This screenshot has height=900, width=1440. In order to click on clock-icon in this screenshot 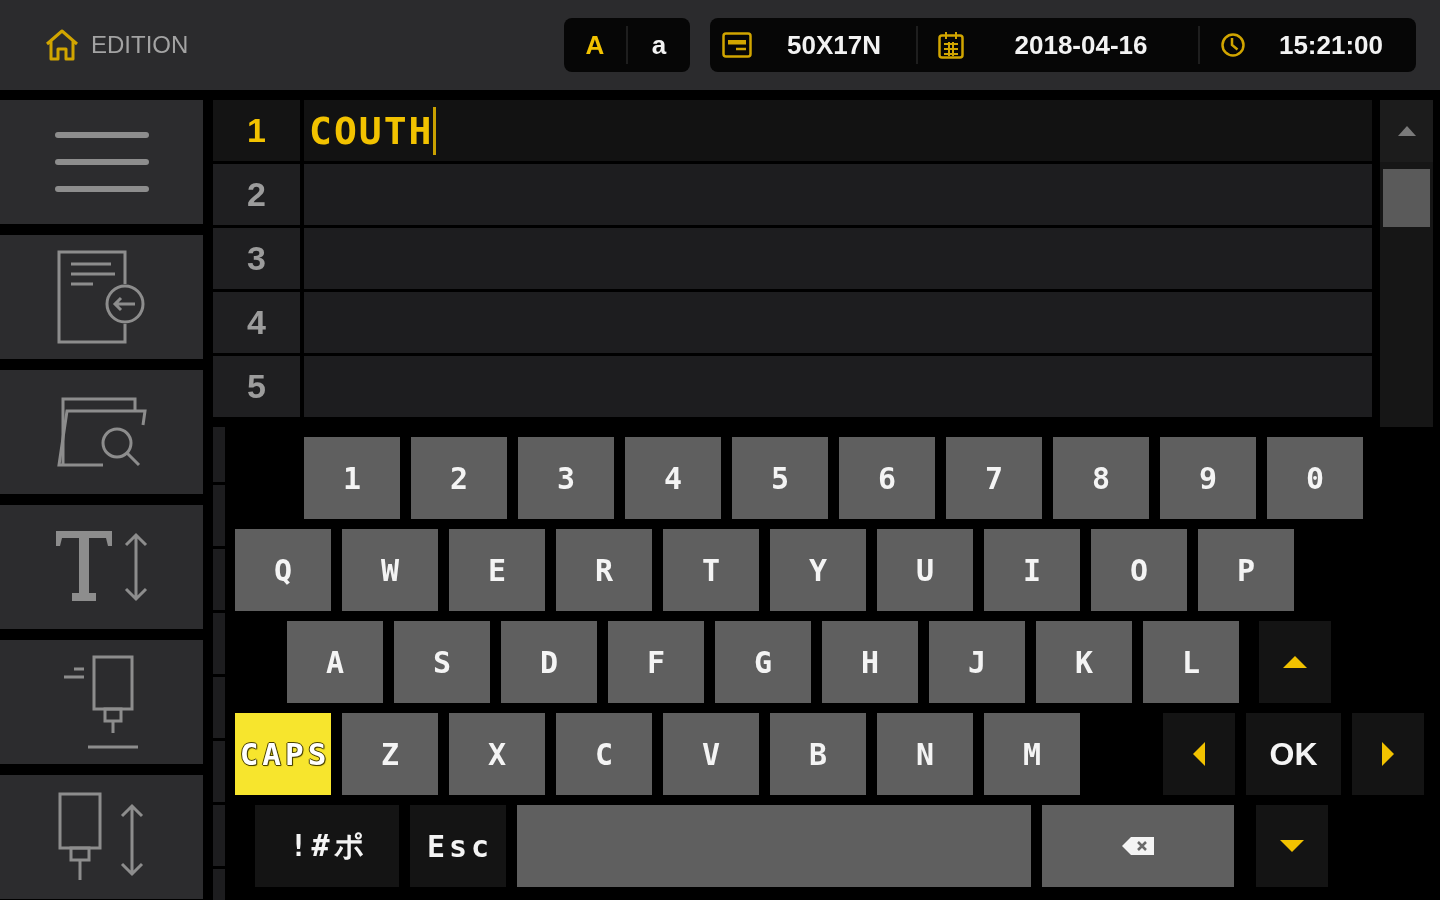, I will do `click(1233, 45)`.